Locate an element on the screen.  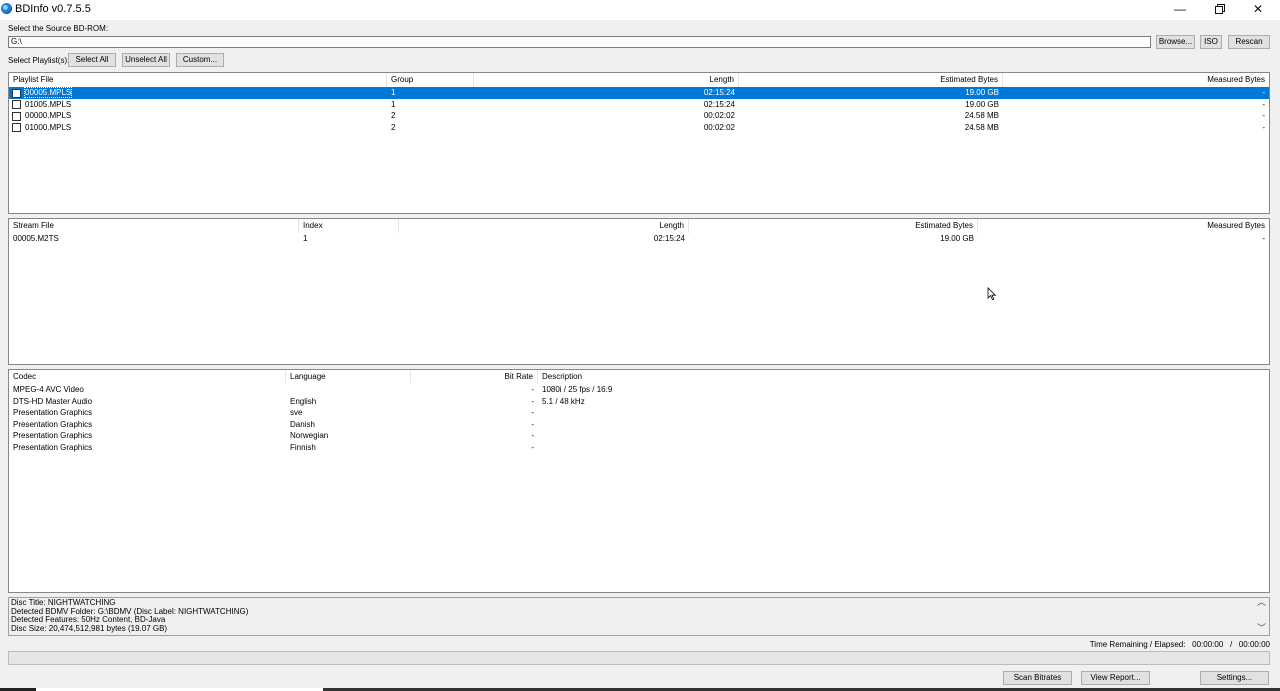
features-line: Detected Features: 50Hz Content, BD-Java is located at coordinates (88, 620).